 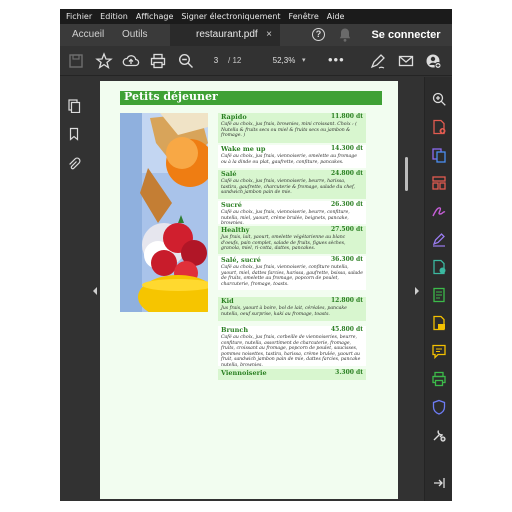 I want to click on collapse-left-panel-icon, so click(x=95, y=291).